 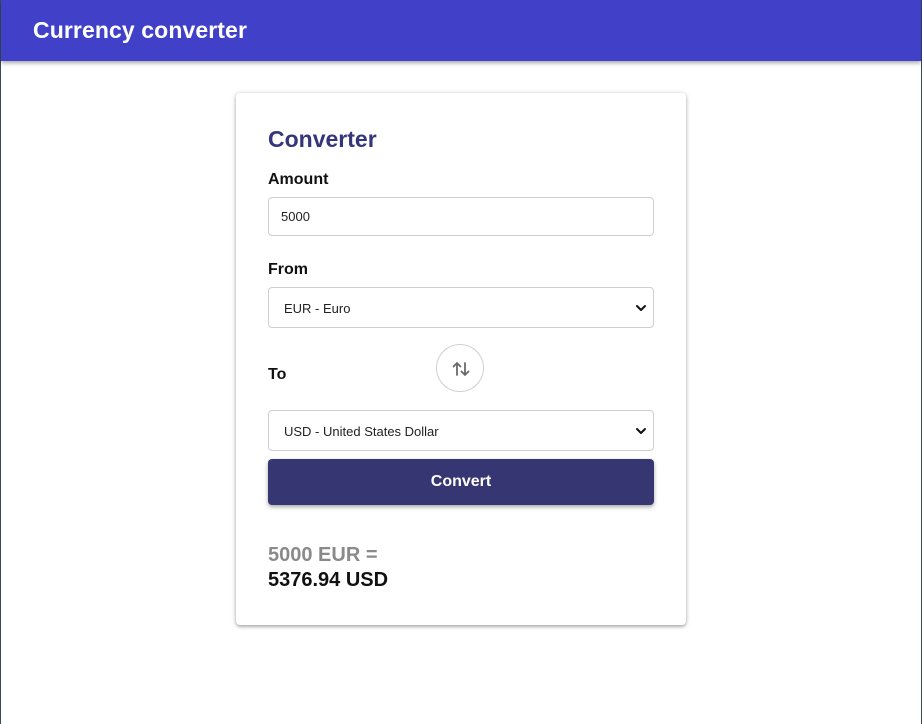 What do you see at coordinates (277, 374) in the screenshot?
I see `to-label: To` at bounding box center [277, 374].